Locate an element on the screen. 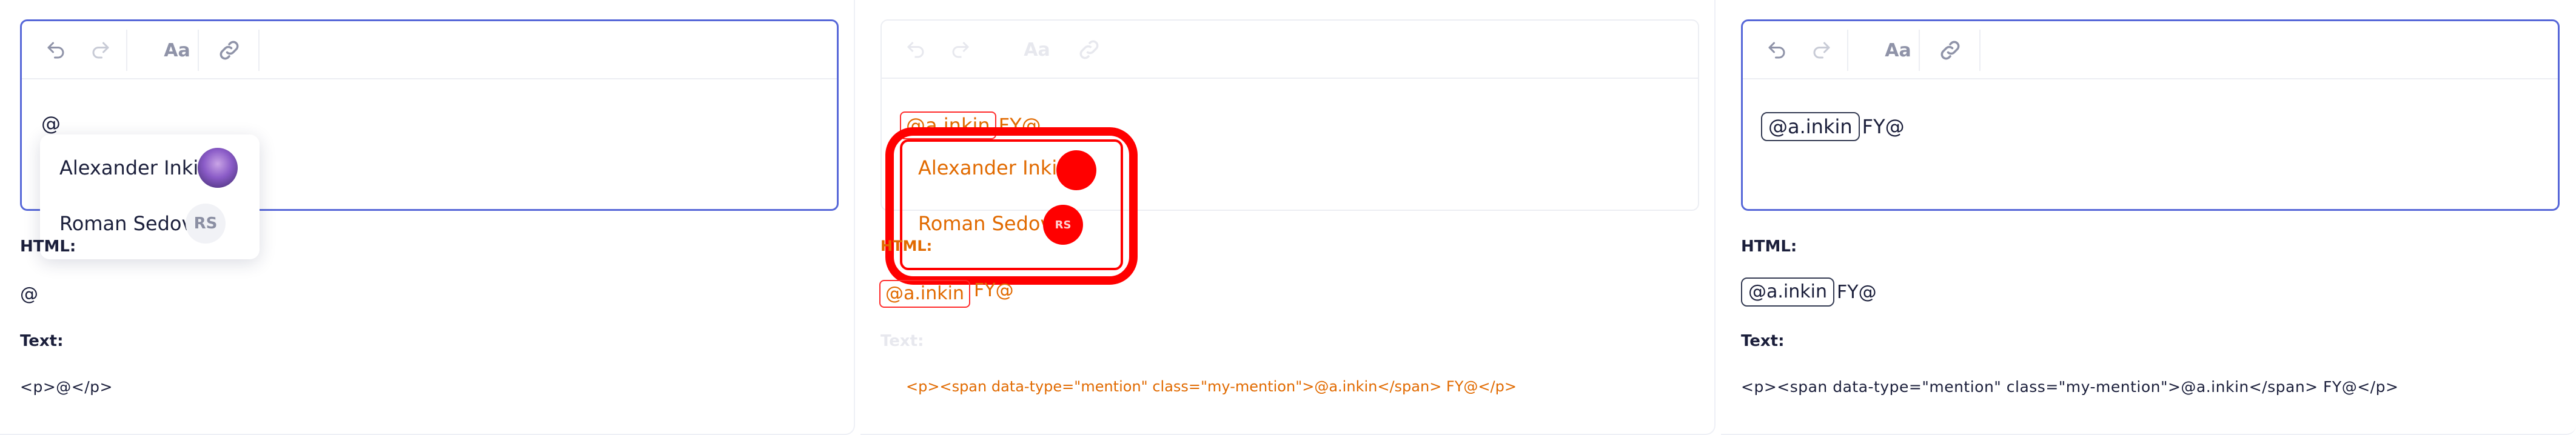  suggestion-item: Alexander Inkin is located at coordinates (150, 168).